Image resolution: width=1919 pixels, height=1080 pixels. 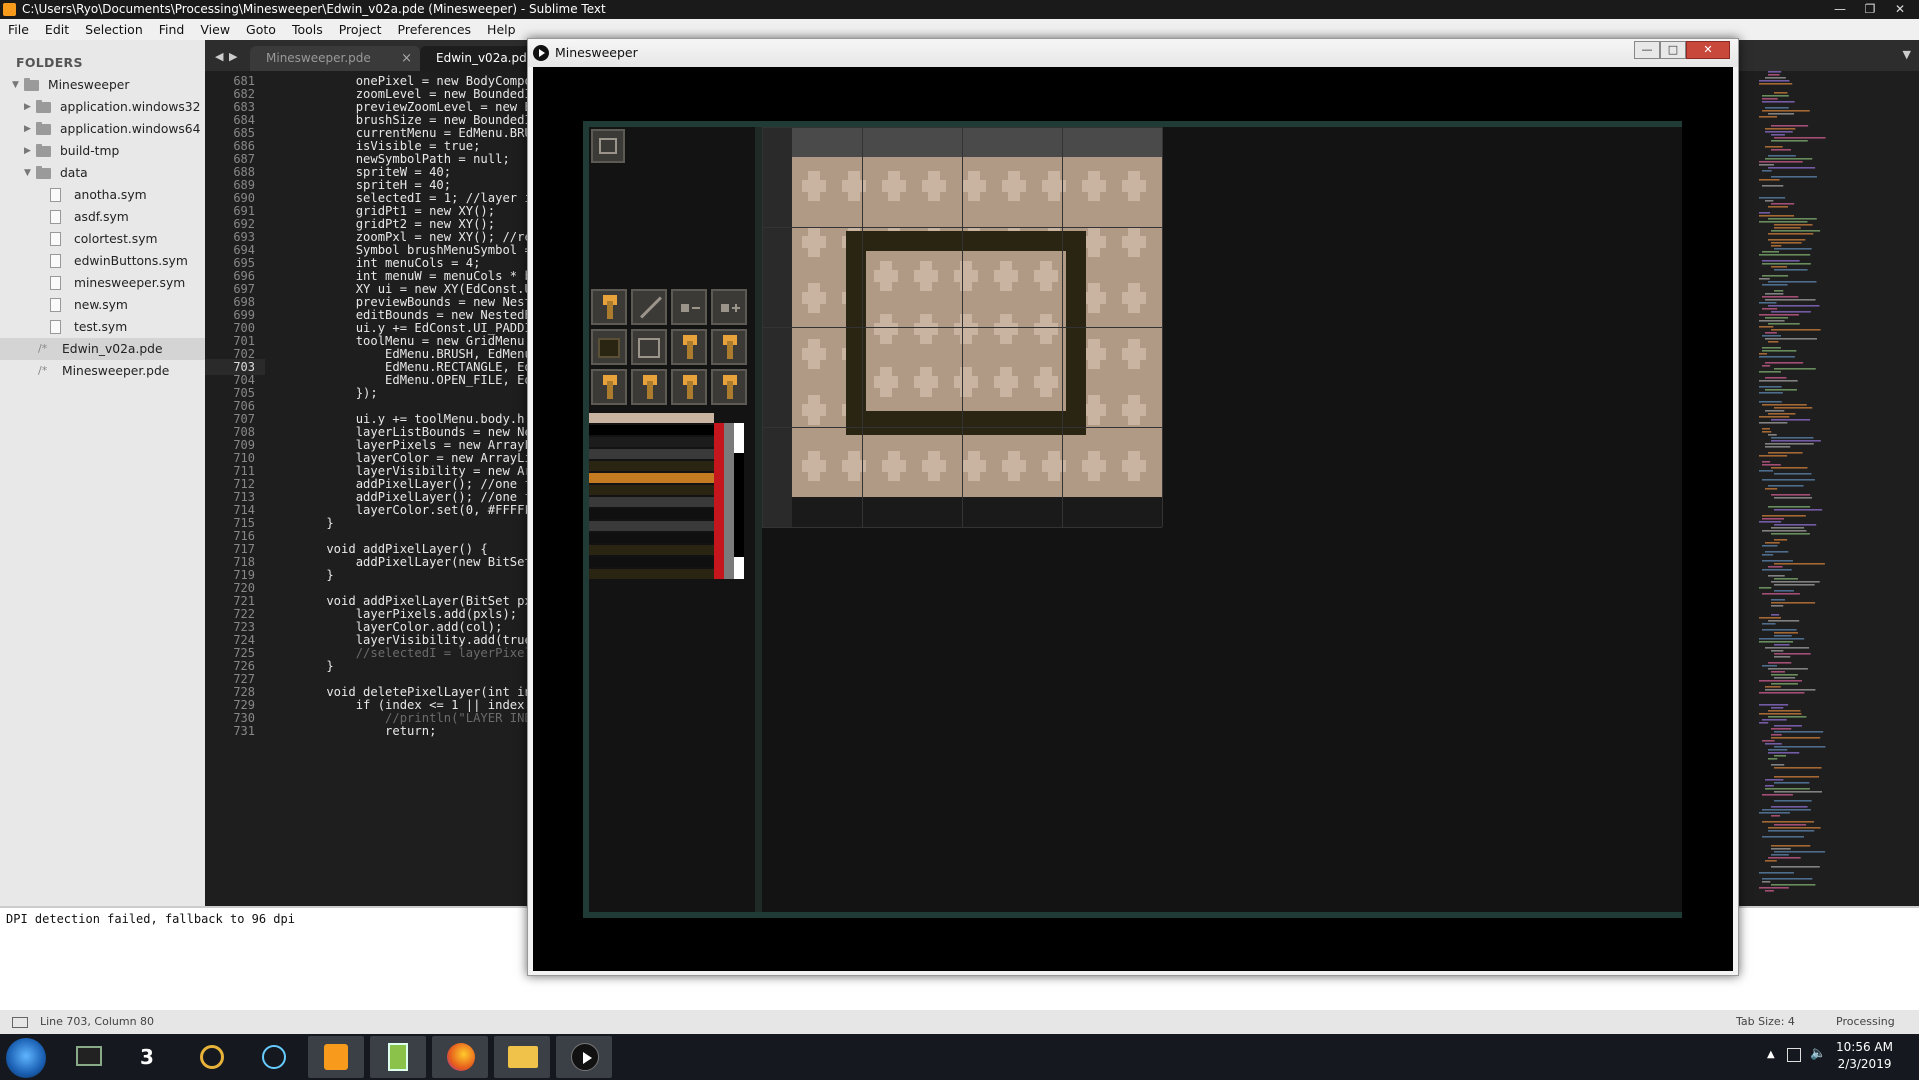 I want to click on layer-scrollbar, so click(x=729, y=501).